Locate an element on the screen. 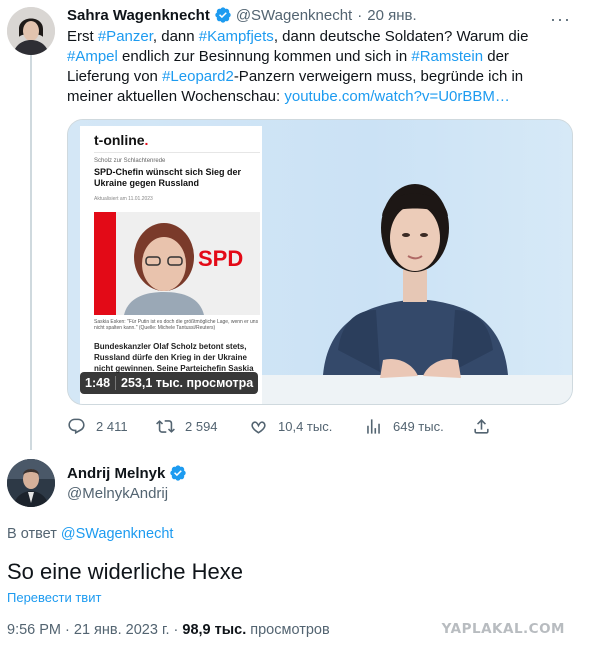  video-stats-badge: 1:48 253,1 тыс. просмотра is located at coordinates (169, 383).